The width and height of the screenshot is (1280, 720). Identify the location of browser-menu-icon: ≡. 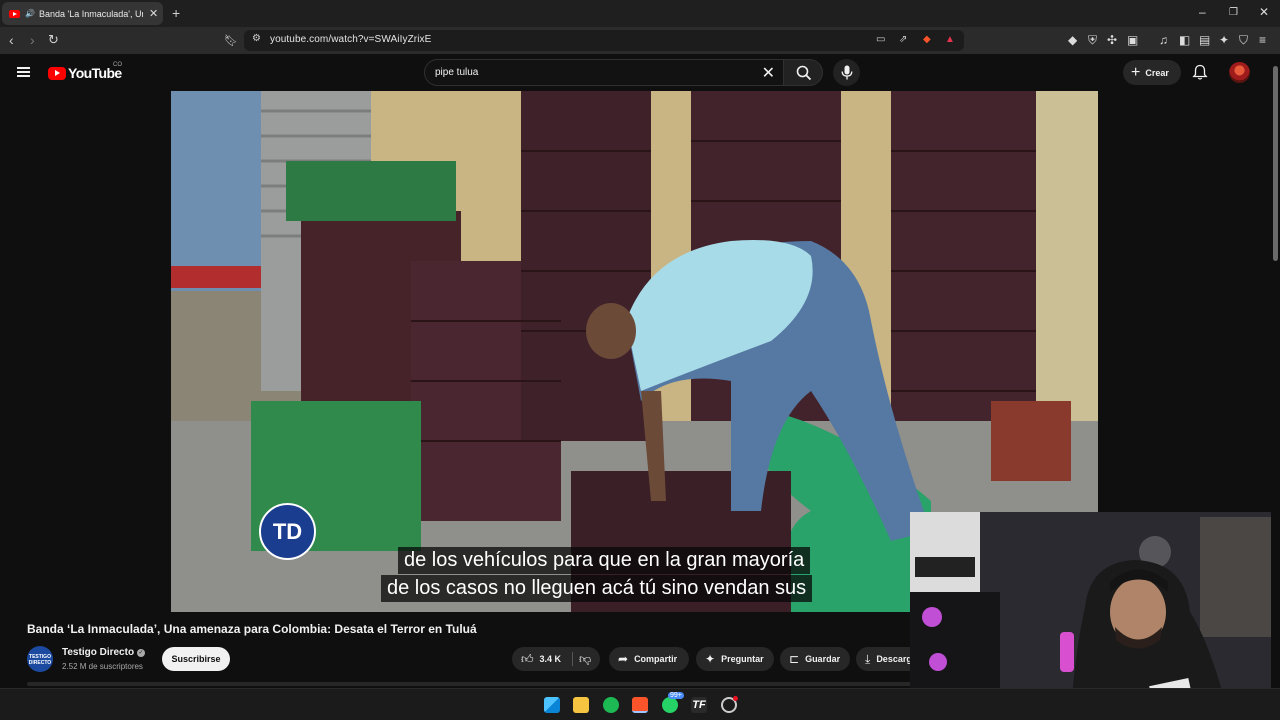
(1262, 40).